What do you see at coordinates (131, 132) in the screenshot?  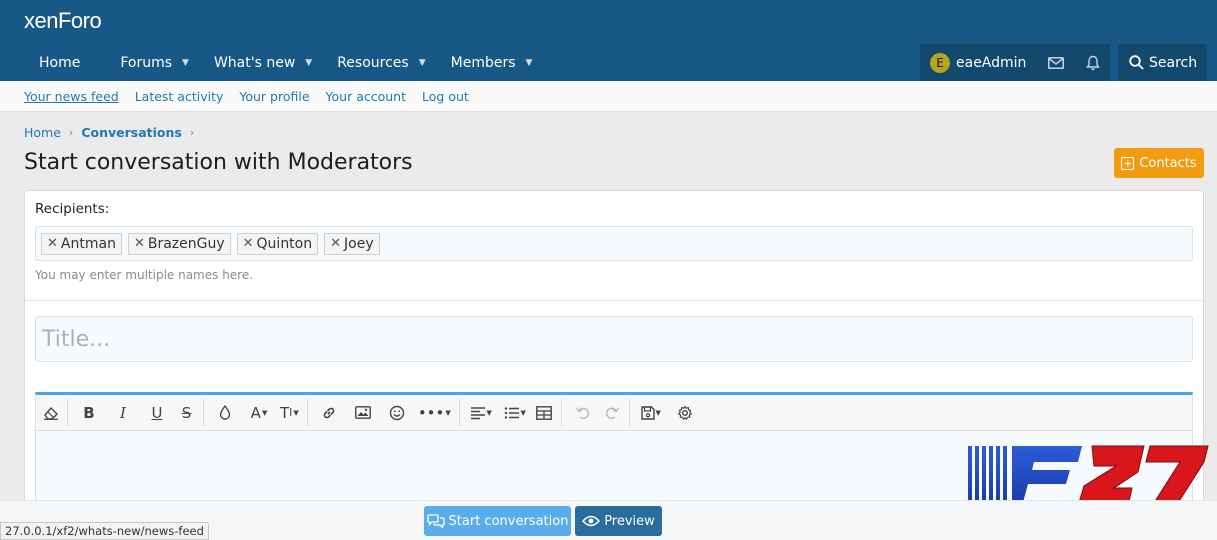 I see `breadcrumb-conversations: Conversations` at bounding box center [131, 132].